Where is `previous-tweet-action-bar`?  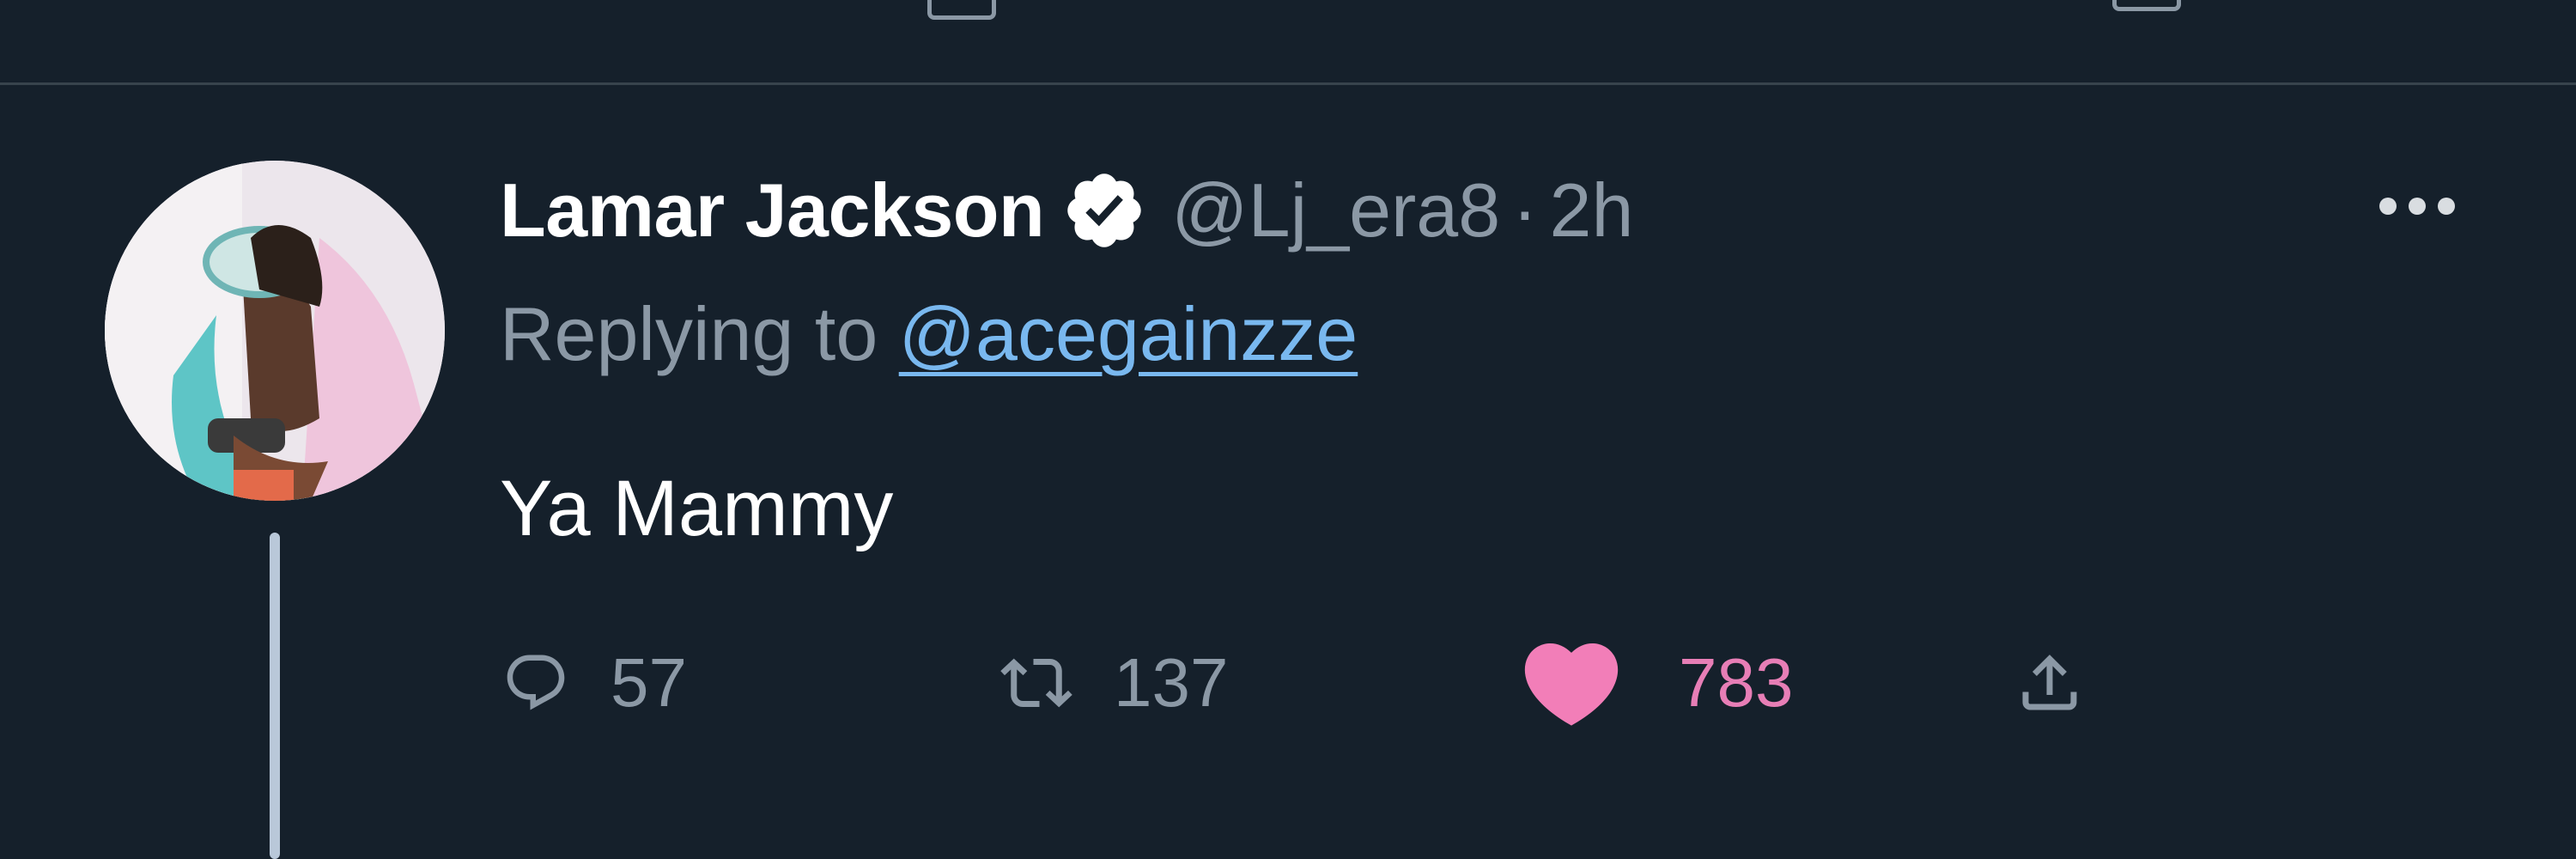
previous-tweet-action-bar is located at coordinates (1288, 41).